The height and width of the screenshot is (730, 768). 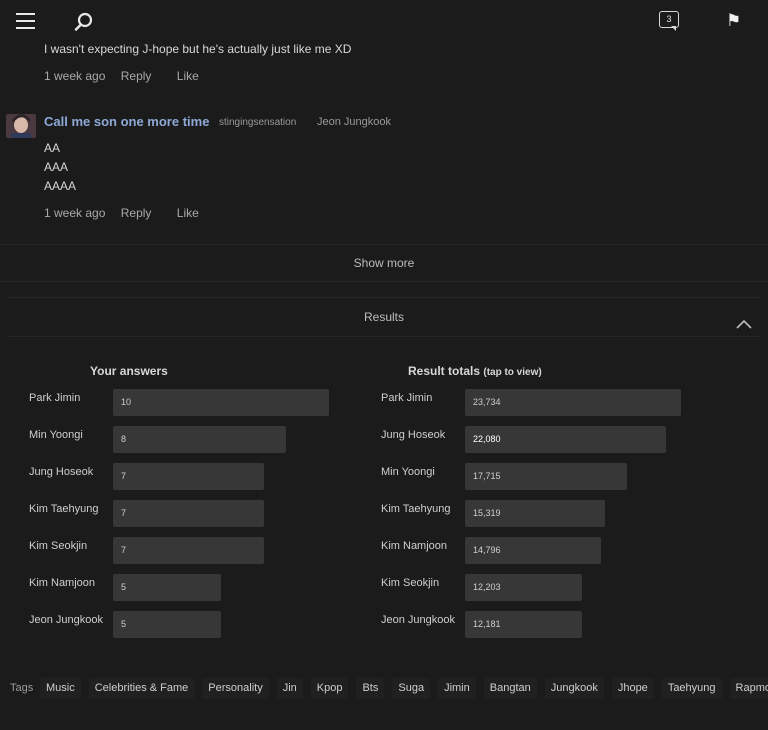 I want to click on result-total-bar: 17,715, so click(x=546, y=476).